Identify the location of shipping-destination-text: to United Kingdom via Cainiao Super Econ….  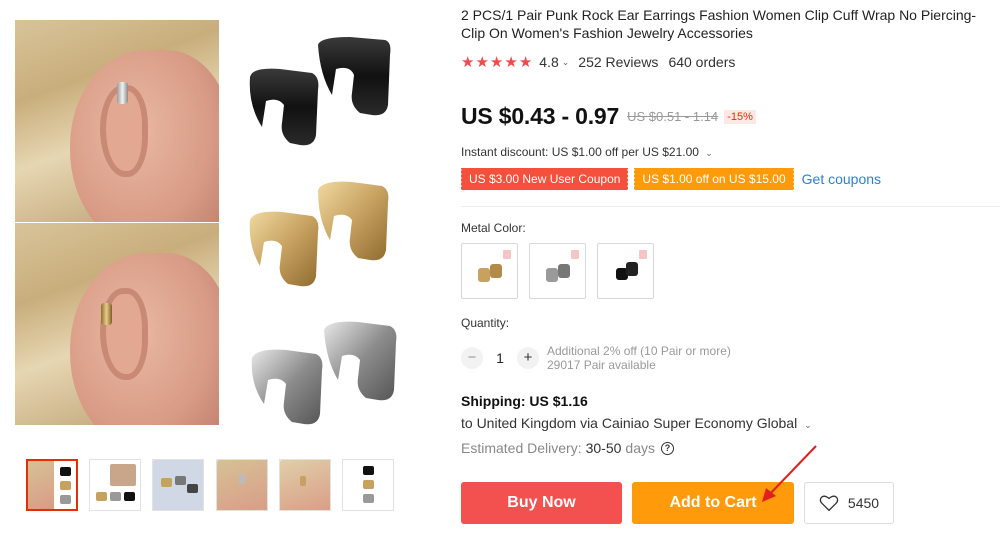
(629, 423).